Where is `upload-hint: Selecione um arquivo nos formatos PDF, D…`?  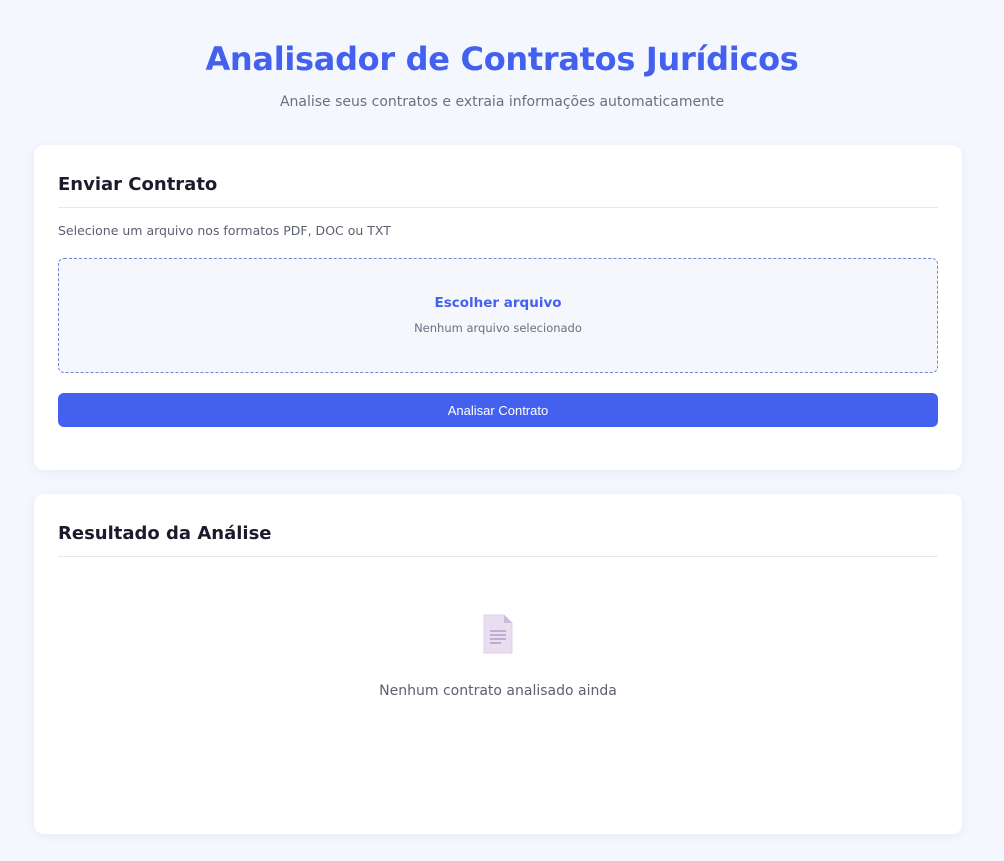
upload-hint: Selecione um arquivo nos formatos PDF, D… is located at coordinates (224, 230).